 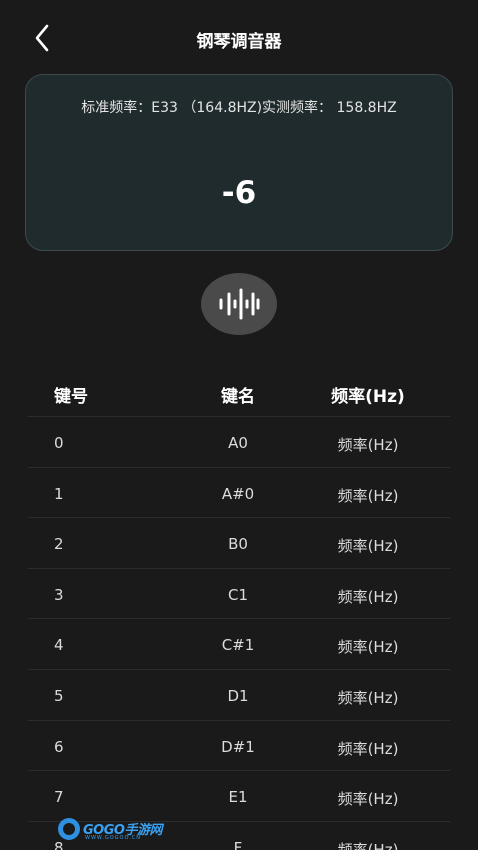 I want to click on header-key-name: 键名, so click(x=238, y=397).